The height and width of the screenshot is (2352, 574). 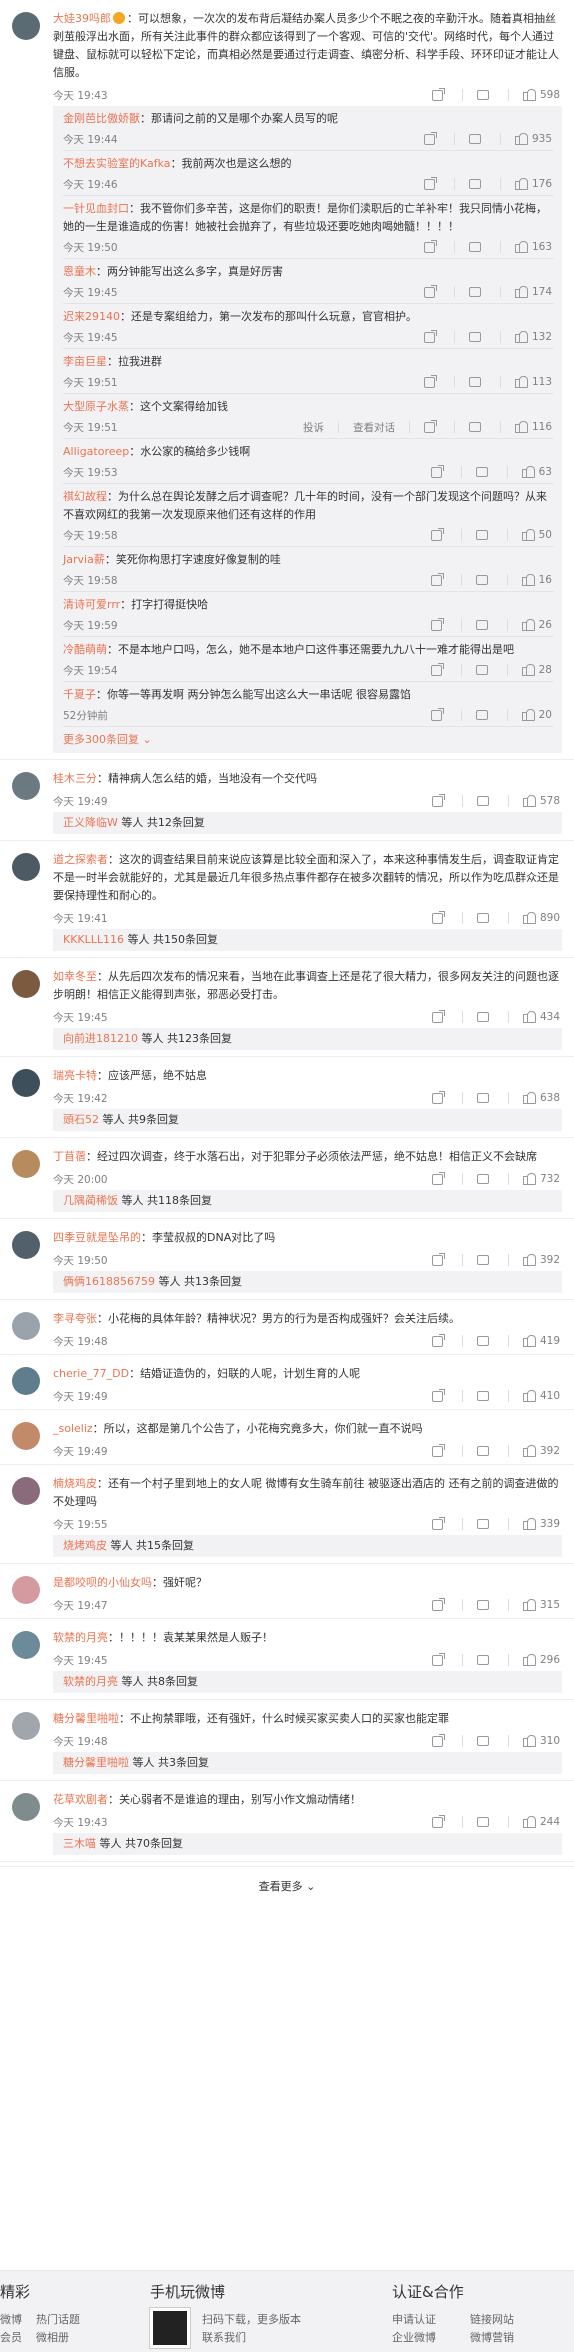 What do you see at coordinates (96, 208) in the screenshot?
I see `sub-comment-author: 一针见血封口` at bounding box center [96, 208].